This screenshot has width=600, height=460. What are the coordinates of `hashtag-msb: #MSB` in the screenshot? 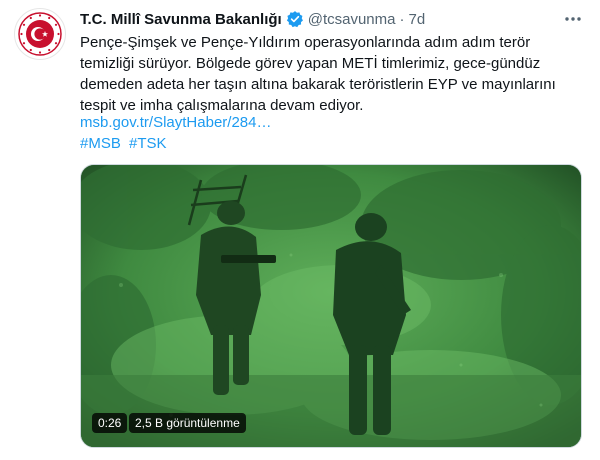 It's located at (100, 143).